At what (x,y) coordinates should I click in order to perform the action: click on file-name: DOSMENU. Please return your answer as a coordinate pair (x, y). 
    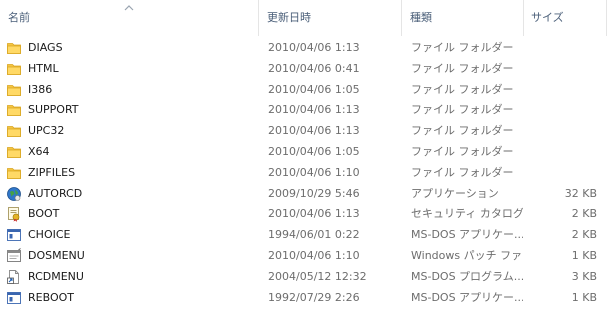
    Looking at the image, I should click on (56, 255).